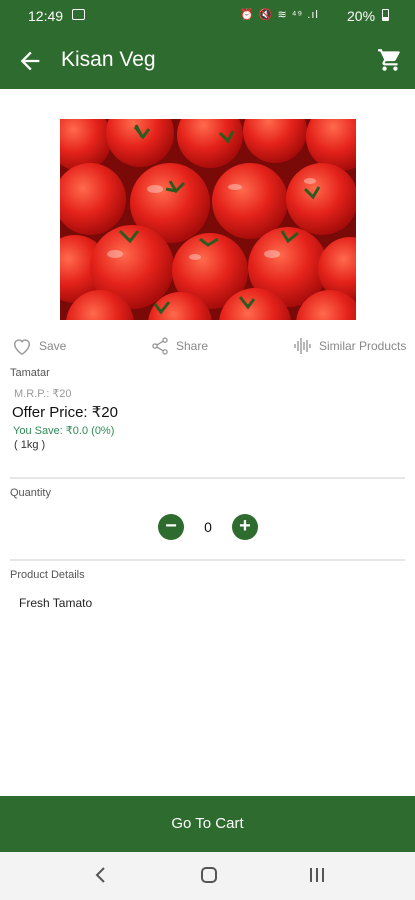  I want to click on gallery-icon, so click(78, 14).